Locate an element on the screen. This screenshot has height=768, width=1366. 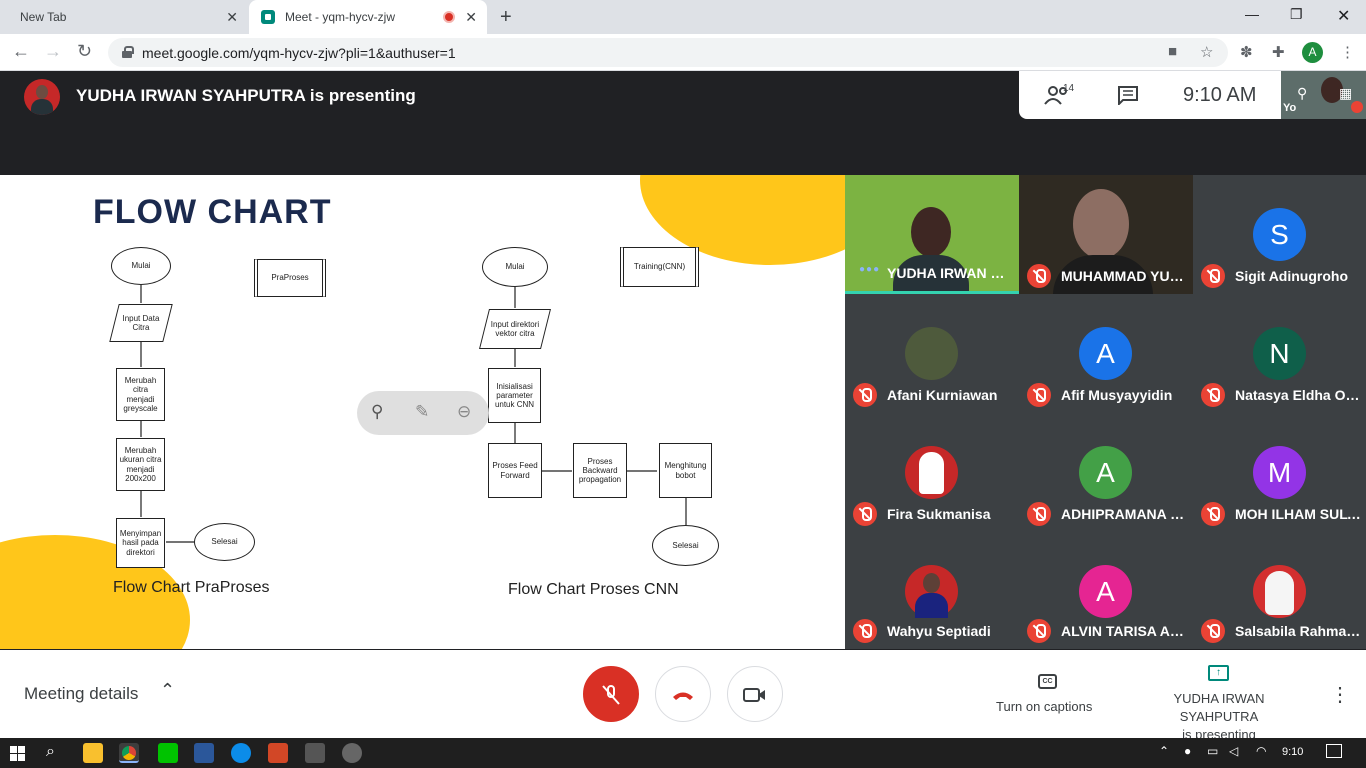
self-name: Yo is located at coordinates (1290, 108).